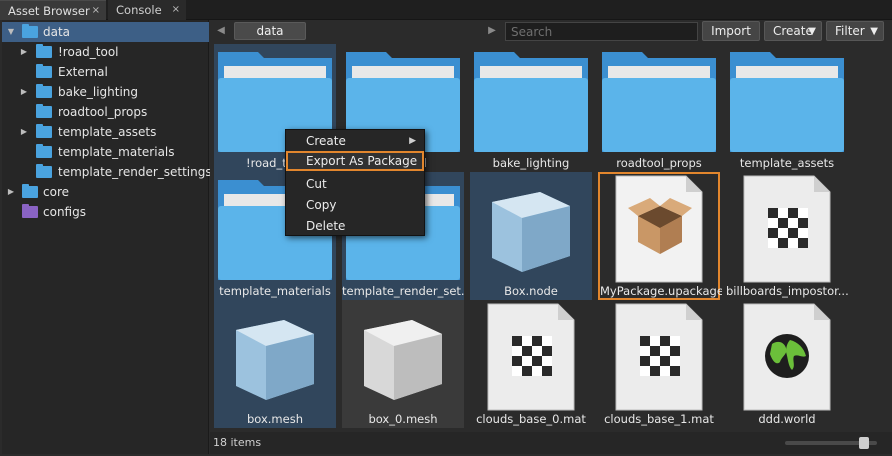  What do you see at coordinates (275, 291) in the screenshot?
I see `asset-label: template_materials` at bounding box center [275, 291].